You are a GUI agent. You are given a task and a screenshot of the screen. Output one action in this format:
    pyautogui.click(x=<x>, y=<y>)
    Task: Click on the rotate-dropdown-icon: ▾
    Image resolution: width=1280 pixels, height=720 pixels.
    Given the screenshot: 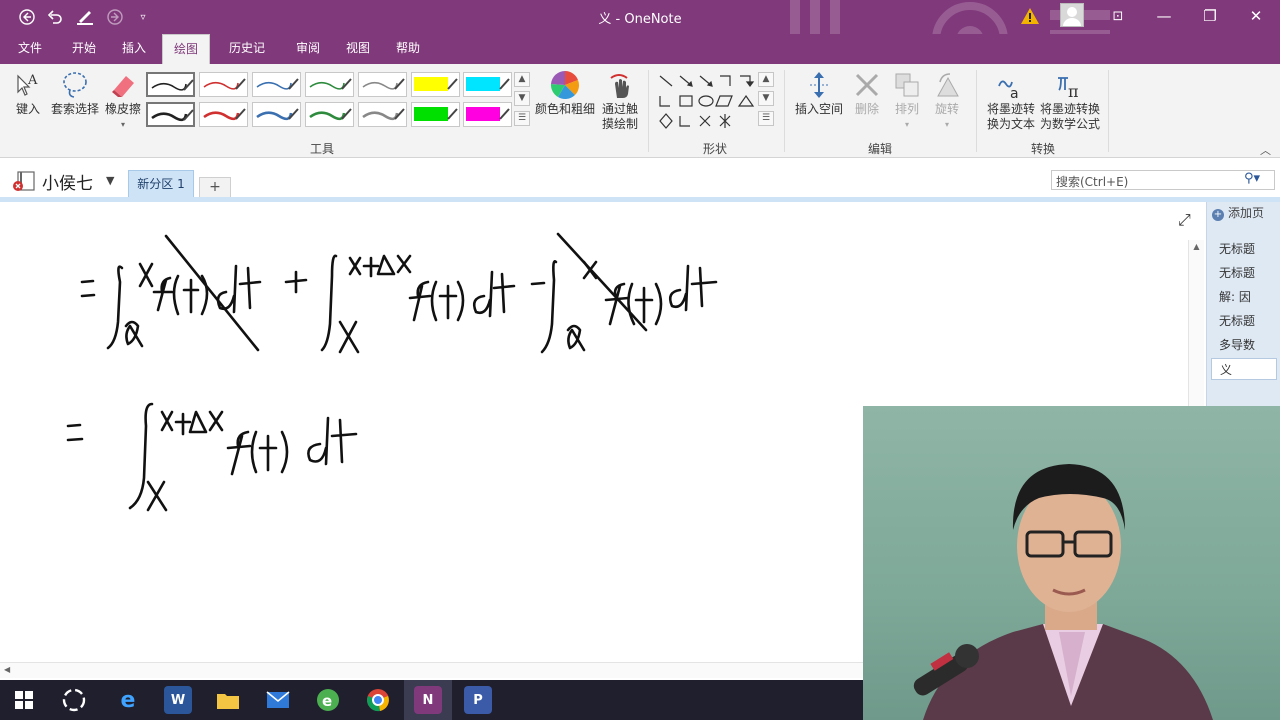 What is the action you would take?
    pyautogui.click(x=947, y=124)
    